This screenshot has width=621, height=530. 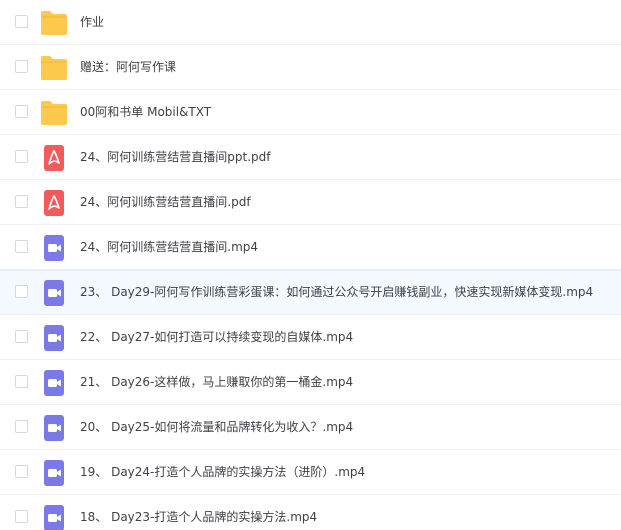 I want to click on file-row: 24、阿何训练营结营直播间.mp4, so click(x=310, y=247).